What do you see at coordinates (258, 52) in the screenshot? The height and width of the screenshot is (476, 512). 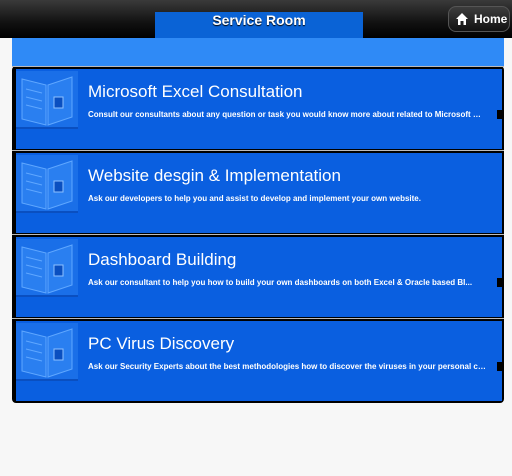 I see `sub-header-bar` at bounding box center [258, 52].